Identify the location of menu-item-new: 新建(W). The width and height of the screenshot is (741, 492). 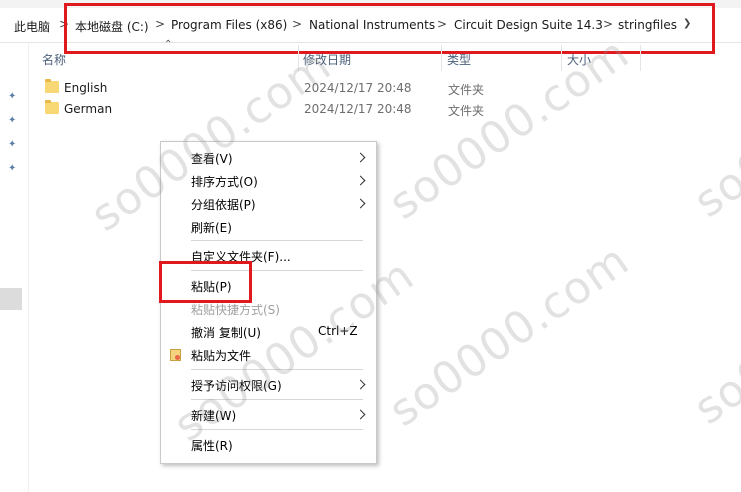
(213, 415).